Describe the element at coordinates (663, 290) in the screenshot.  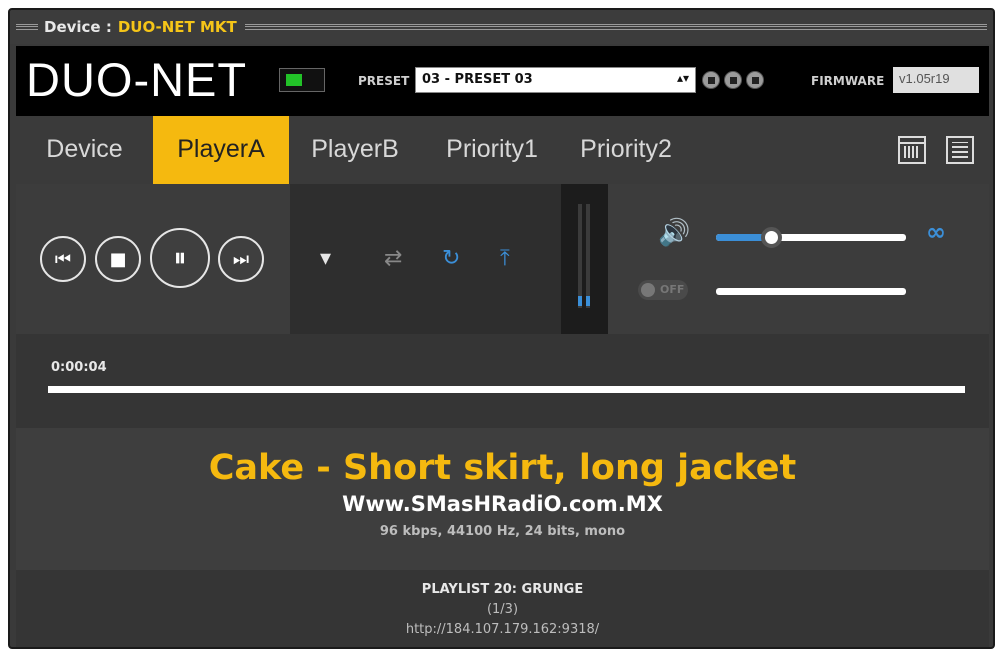
I see `off-toggle: OFF` at that location.